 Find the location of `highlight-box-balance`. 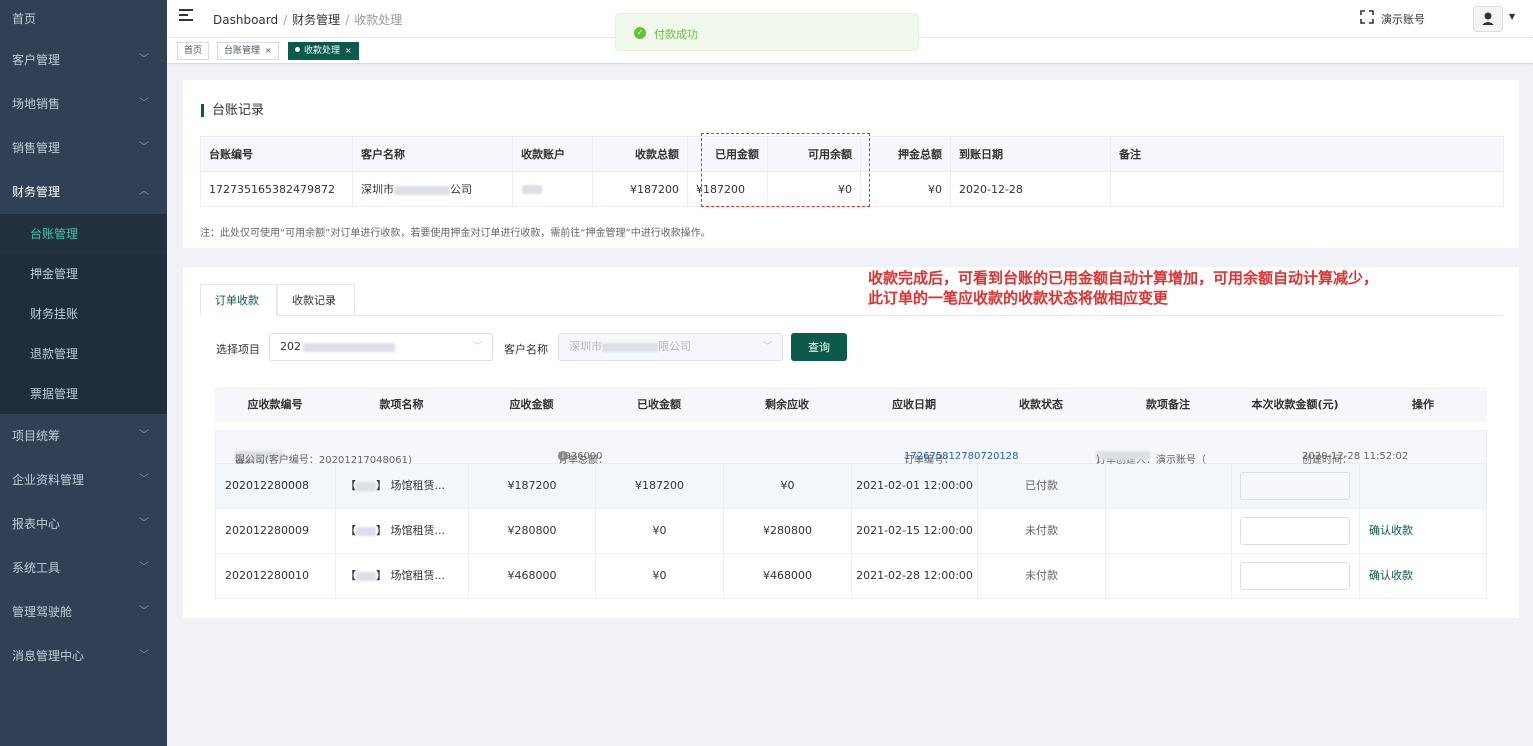

highlight-box-balance is located at coordinates (785, 170).